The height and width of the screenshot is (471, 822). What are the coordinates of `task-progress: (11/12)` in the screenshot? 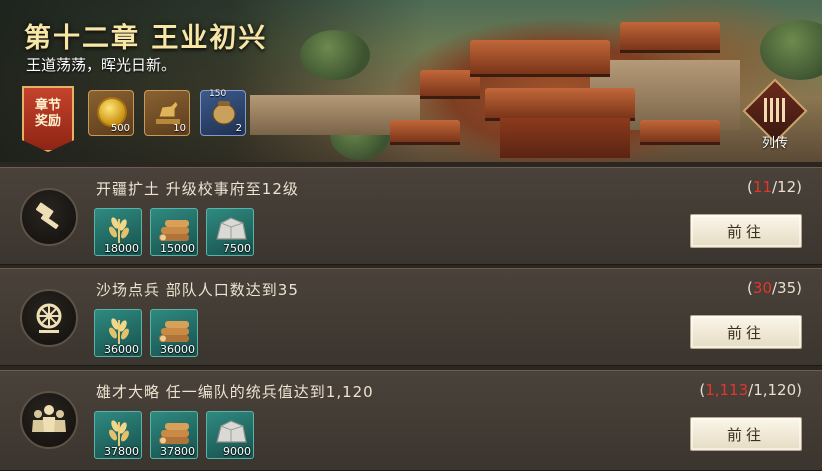 It's located at (774, 187).